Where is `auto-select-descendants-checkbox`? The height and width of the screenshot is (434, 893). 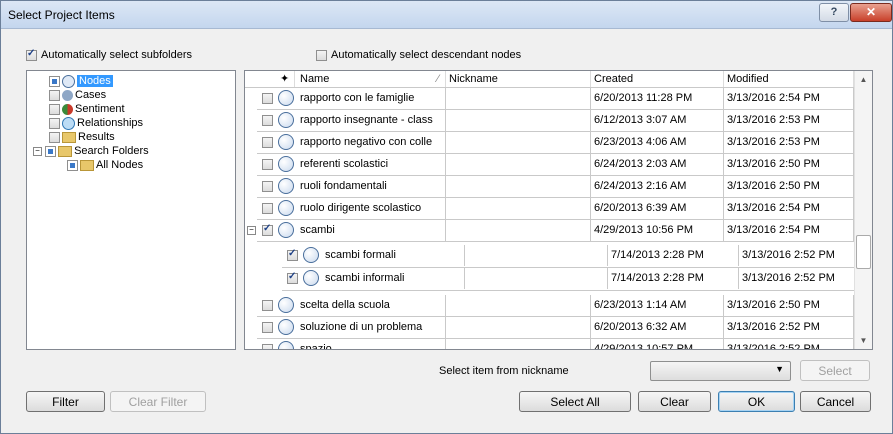
auto-select-descendants-checkbox is located at coordinates (321, 55).